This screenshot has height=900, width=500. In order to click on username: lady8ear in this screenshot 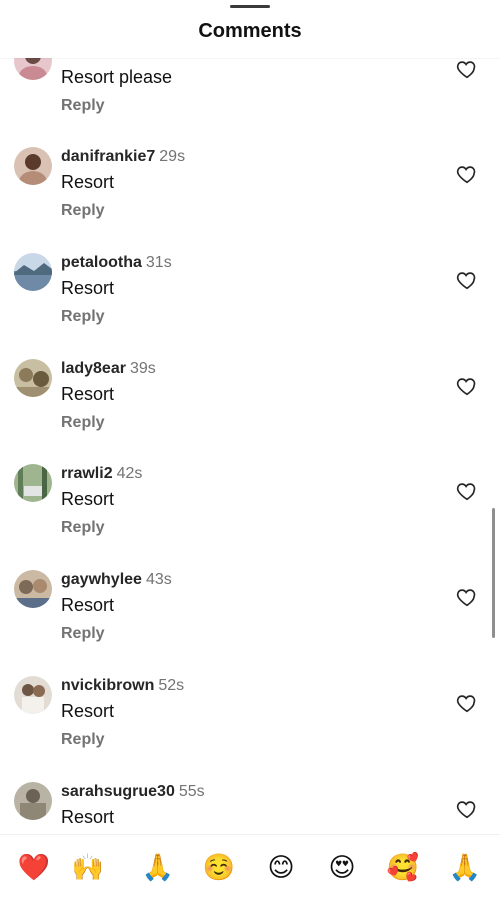, I will do `click(93, 368)`.